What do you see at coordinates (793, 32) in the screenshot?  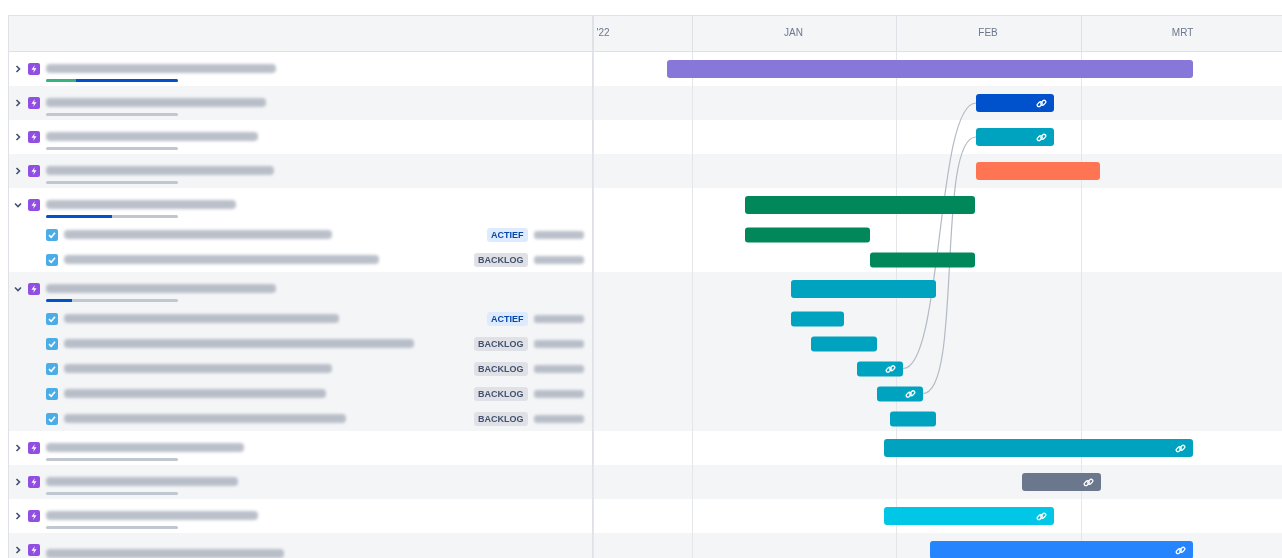 I see `month-label: JAN` at bounding box center [793, 32].